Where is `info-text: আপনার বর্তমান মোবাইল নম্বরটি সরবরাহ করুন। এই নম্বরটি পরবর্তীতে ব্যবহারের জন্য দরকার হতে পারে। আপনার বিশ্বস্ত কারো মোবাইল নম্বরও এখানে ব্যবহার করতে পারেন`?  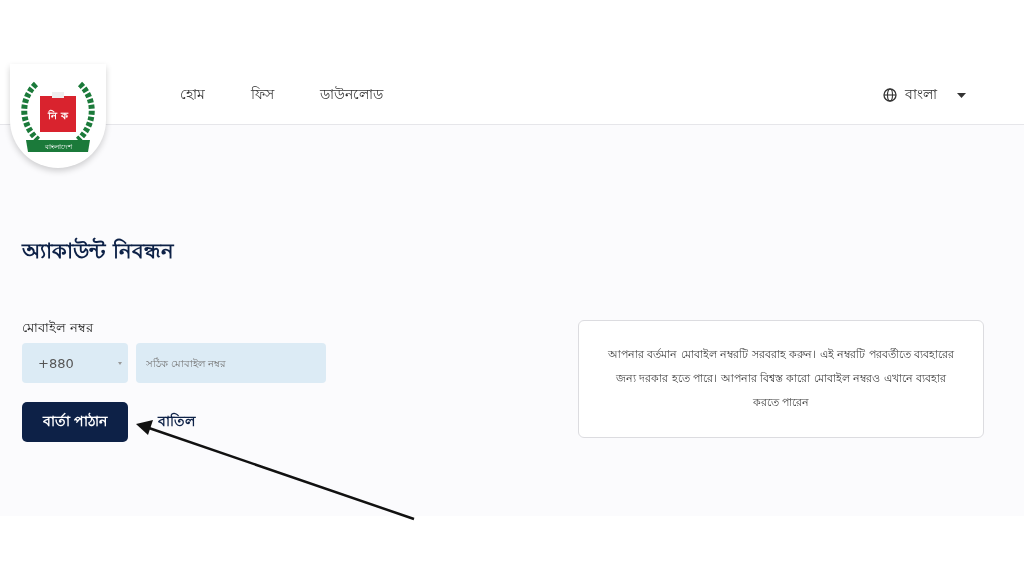
info-text: আপনার বর্তমান মোবাইল নম্বরটি সরবরাহ করুন। এই নম্বরটি পরবর্তীতে ব্যবহারের জন্য দরকার হতে পারে। আপনার বিশ্বস্ত কারো মোবাইল নম্বরও এখানে ব্যবহার করতে পারেন is located at coordinates (781, 379).